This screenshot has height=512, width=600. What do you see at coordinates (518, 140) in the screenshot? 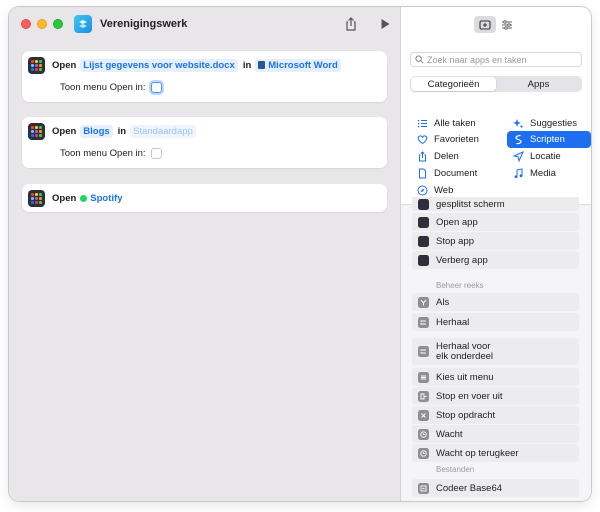
I see `scripting-icon` at bounding box center [518, 140].